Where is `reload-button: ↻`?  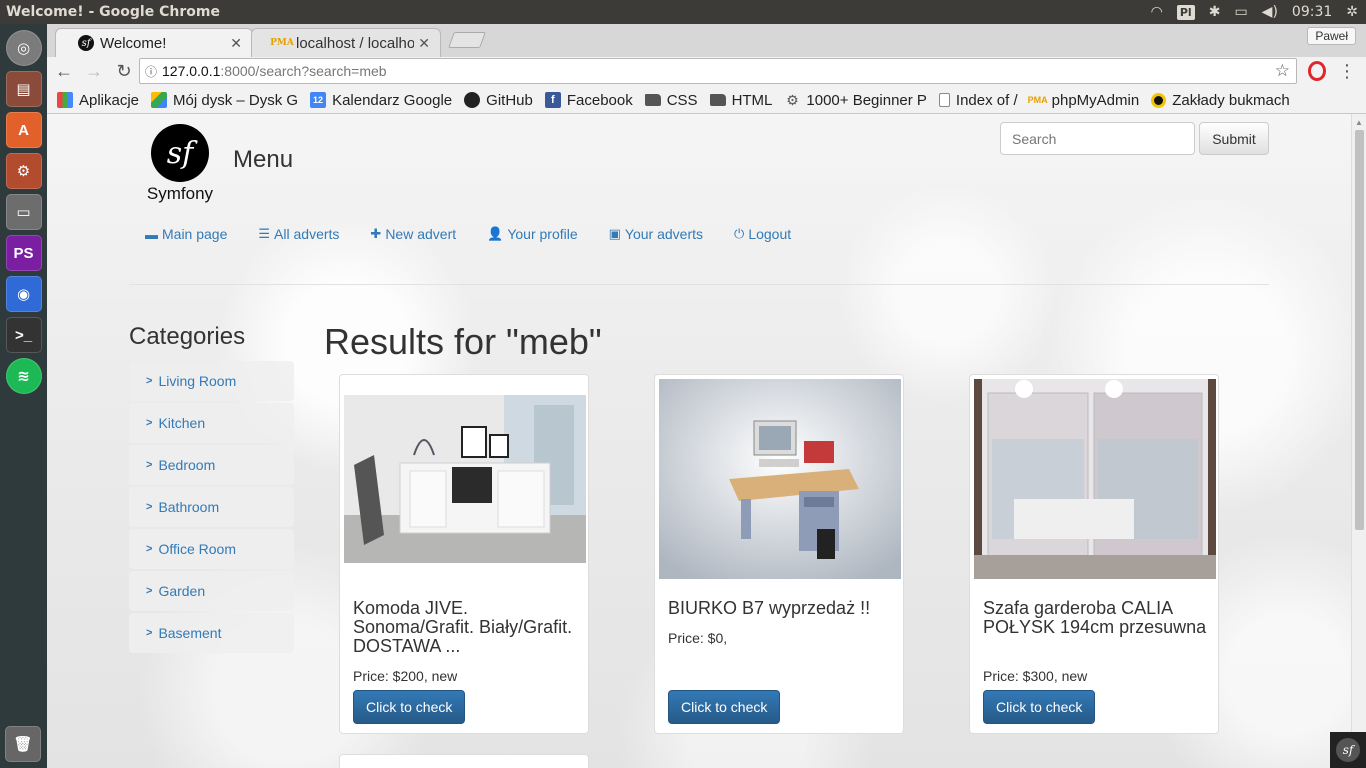
reload-button: ↻ is located at coordinates (124, 72).